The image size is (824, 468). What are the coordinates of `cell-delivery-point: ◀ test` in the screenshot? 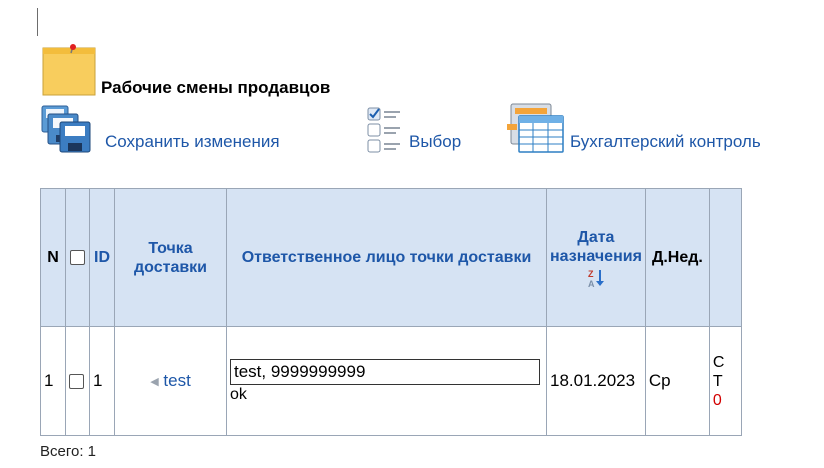 It's located at (170, 381).